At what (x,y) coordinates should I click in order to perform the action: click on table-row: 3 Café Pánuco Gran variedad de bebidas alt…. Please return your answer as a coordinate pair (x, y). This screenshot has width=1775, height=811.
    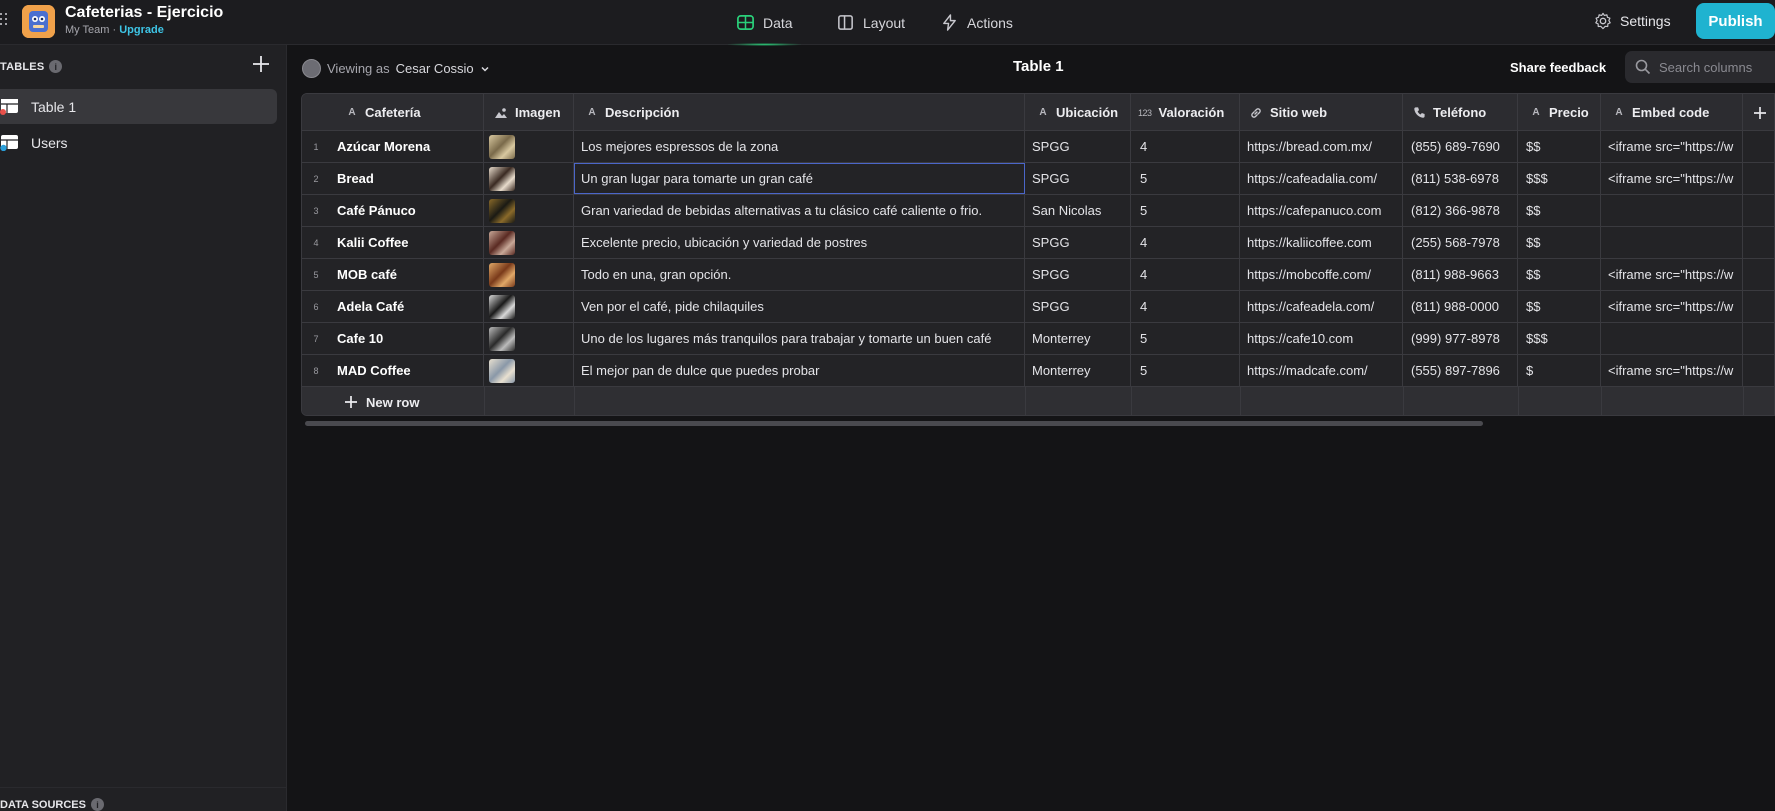
    Looking at the image, I should click on (1038, 211).